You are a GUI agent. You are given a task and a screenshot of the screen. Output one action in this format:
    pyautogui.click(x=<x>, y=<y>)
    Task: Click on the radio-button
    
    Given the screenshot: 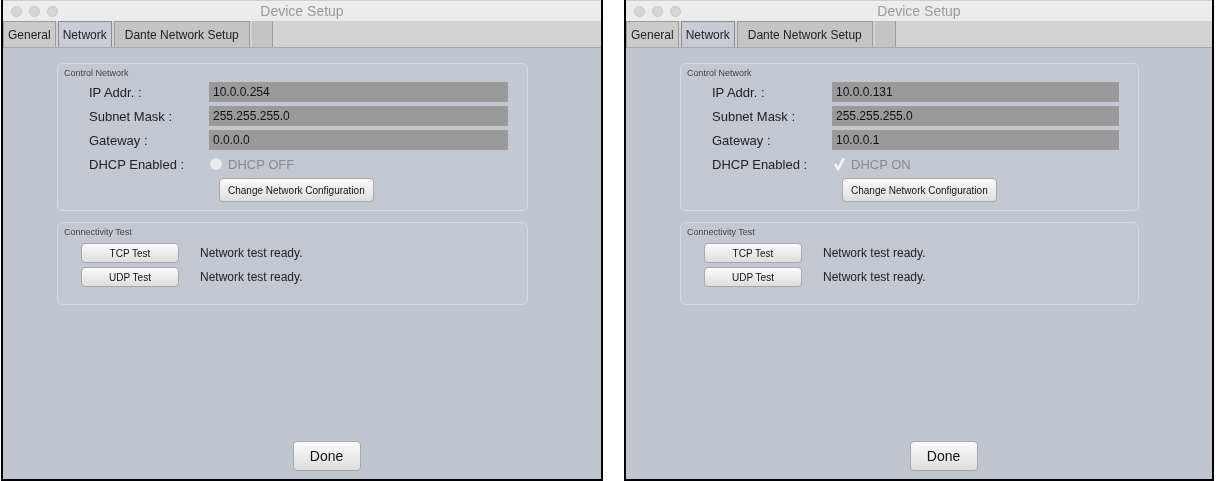 What is the action you would take?
    pyautogui.click(x=216, y=164)
    